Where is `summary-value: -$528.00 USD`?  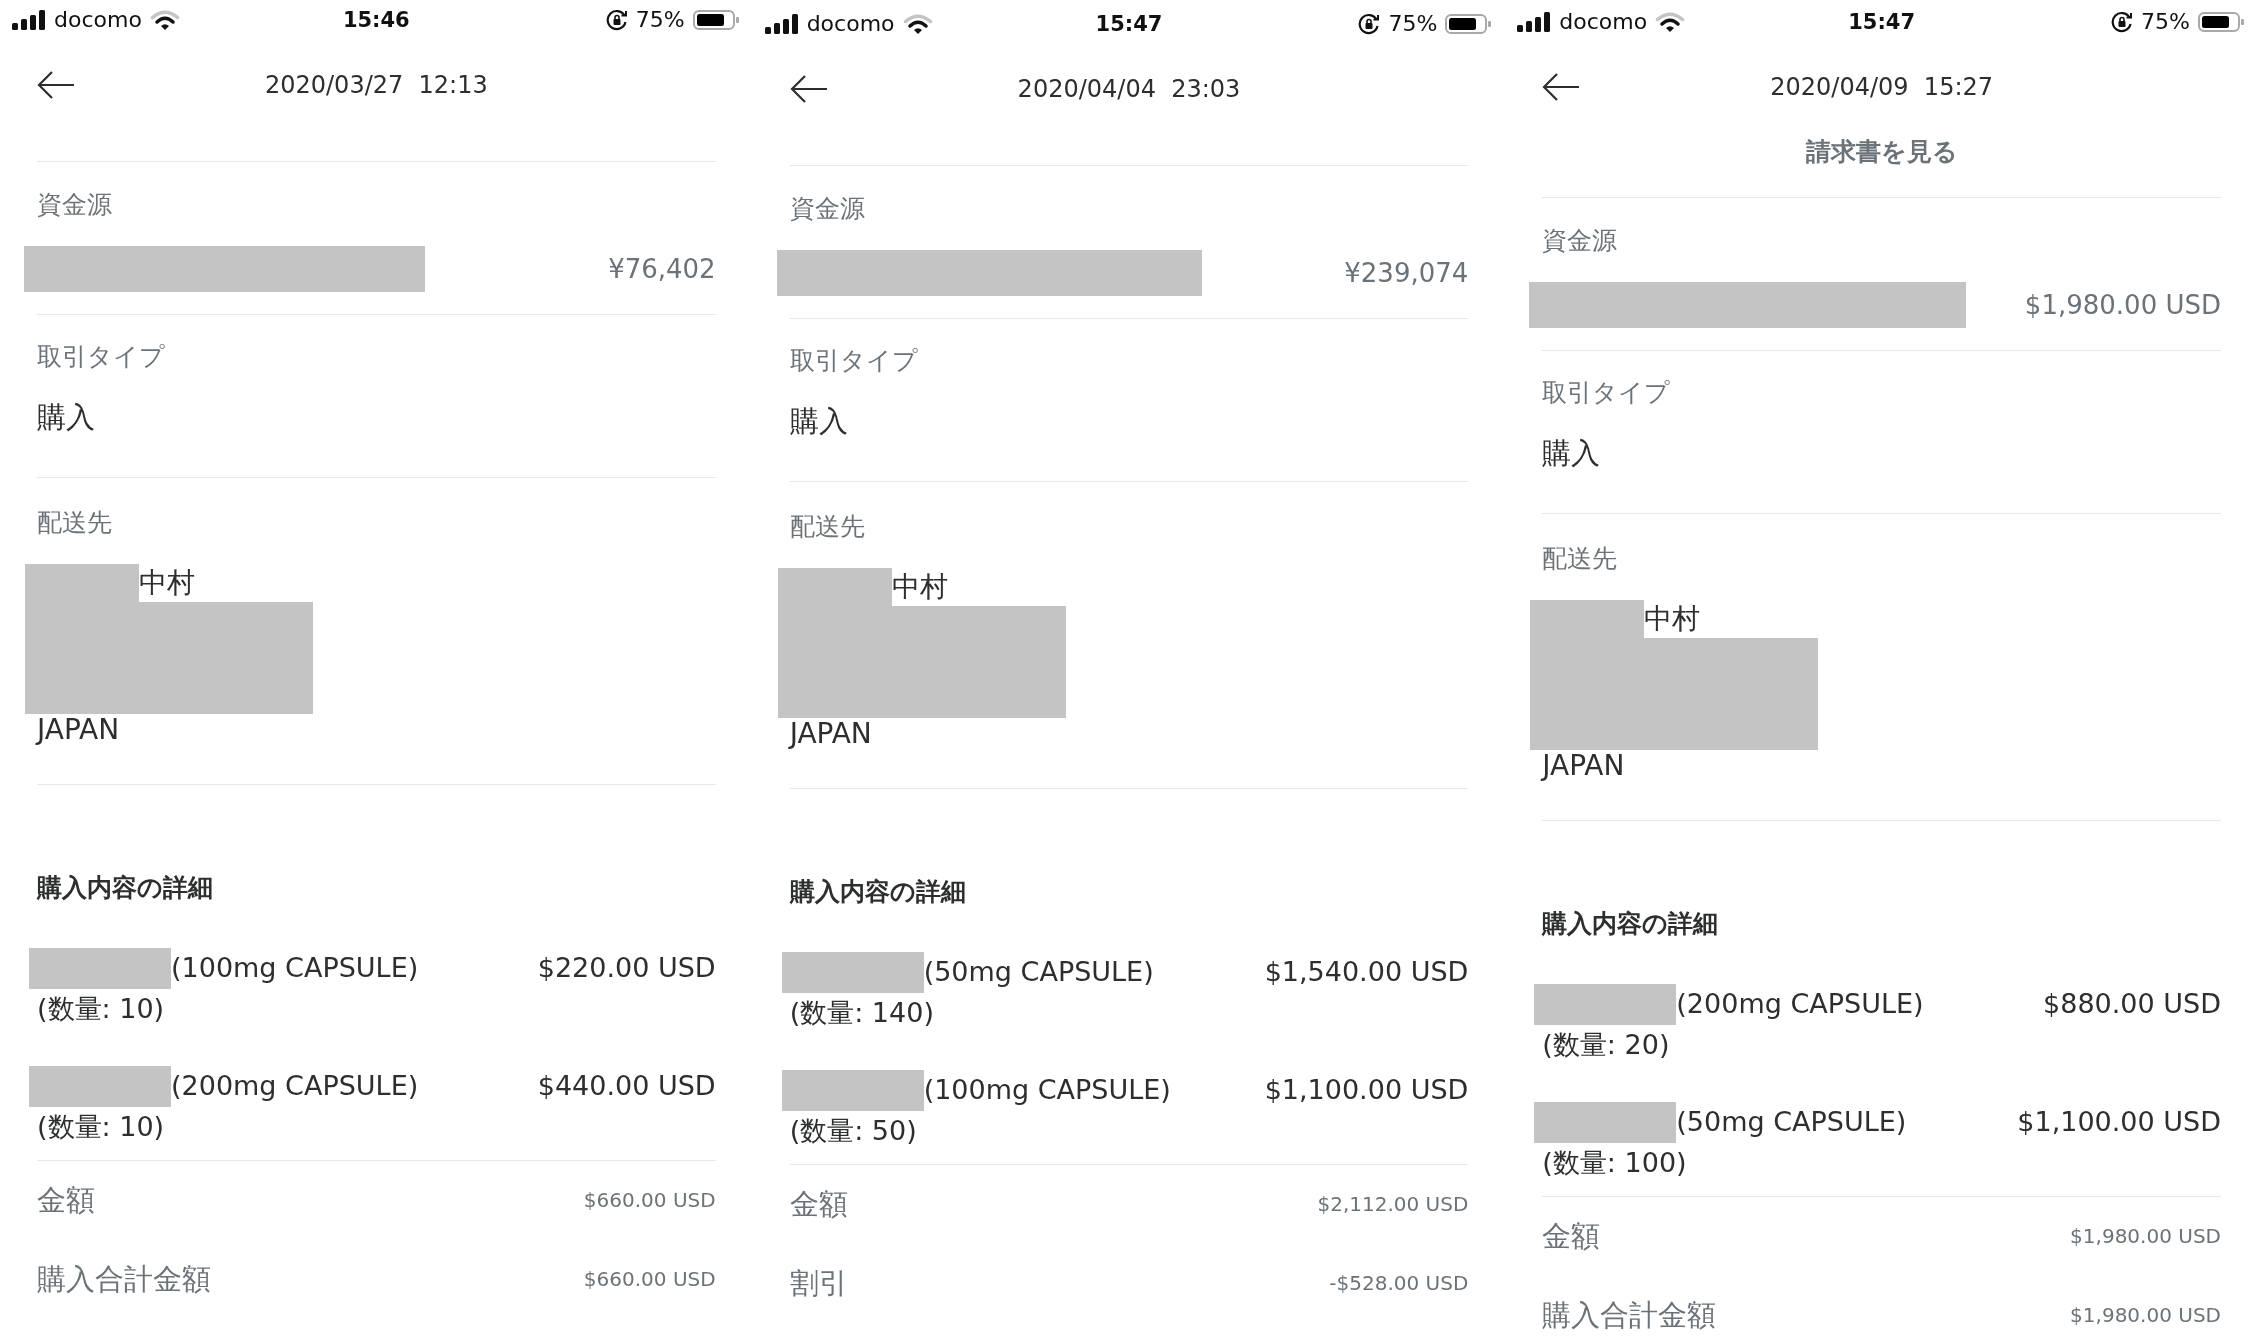 summary-value: -$528.00 USD is located at coordinates (1399, 1283).